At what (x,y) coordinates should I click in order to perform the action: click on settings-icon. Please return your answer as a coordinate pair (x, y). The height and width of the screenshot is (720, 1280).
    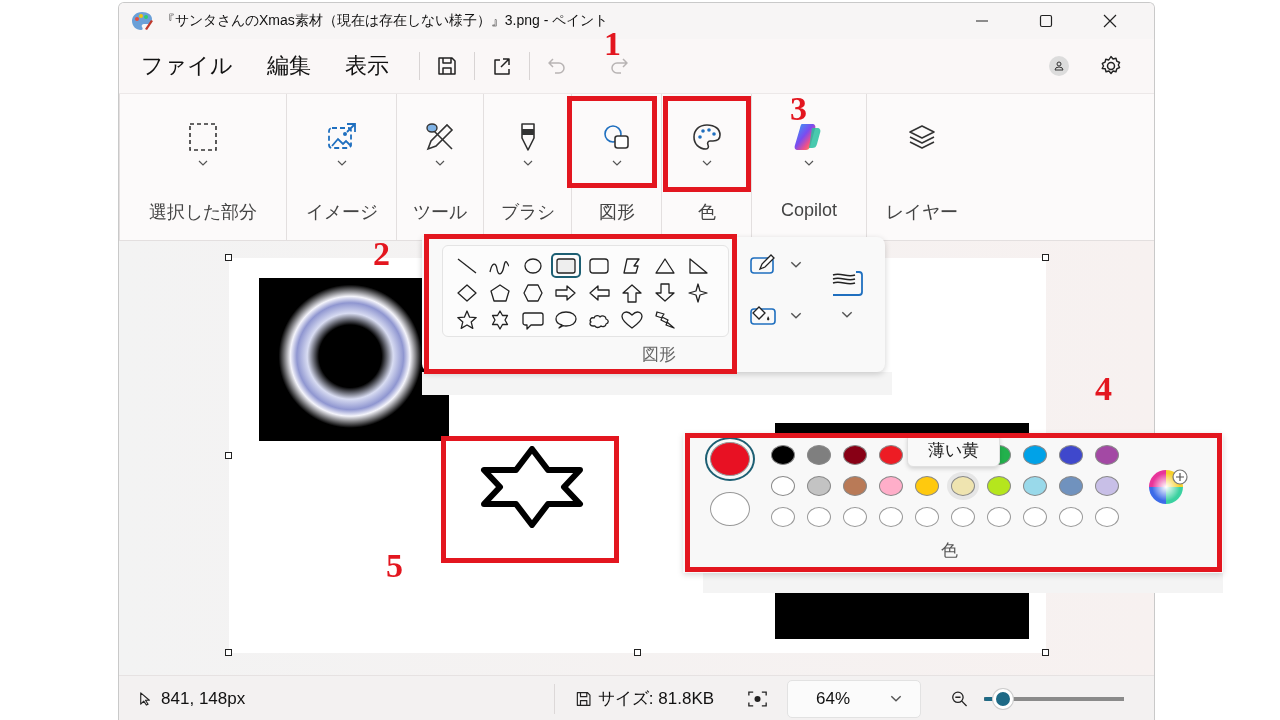
    Looking at the image, I should click on (1111, 66).